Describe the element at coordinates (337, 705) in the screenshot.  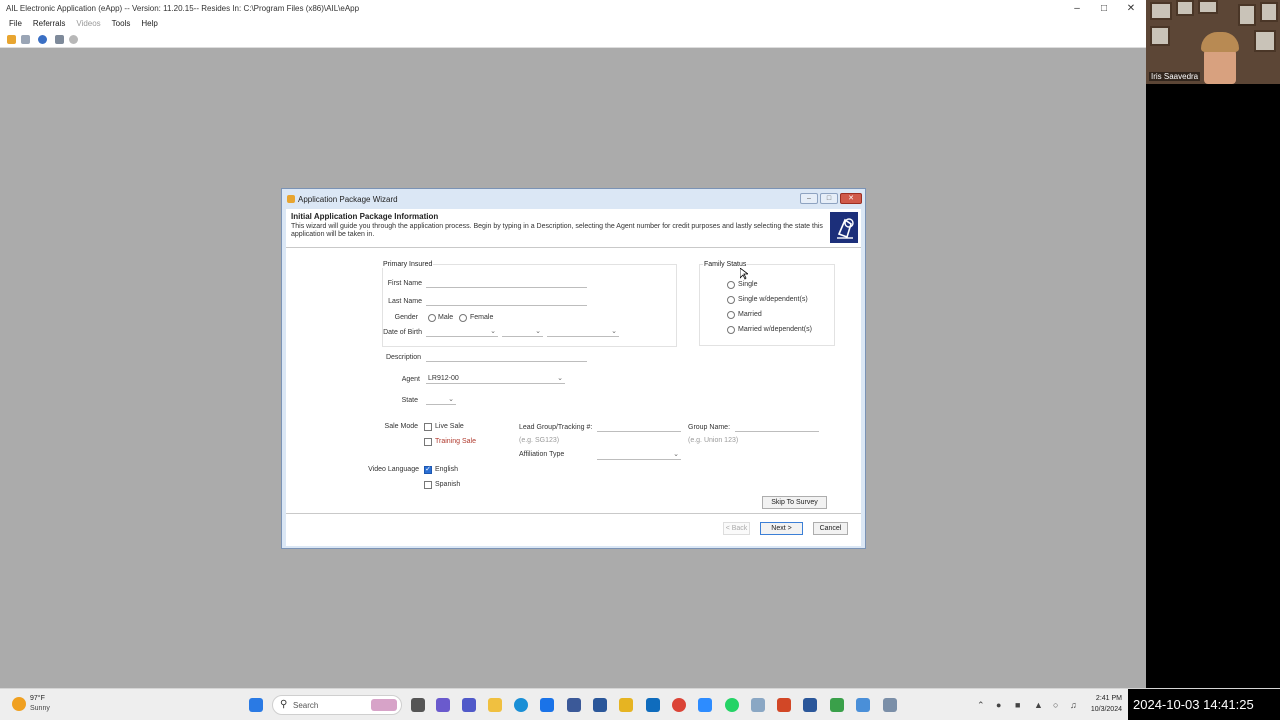
I see `taskbar-search: ⚲ Search` at that location.